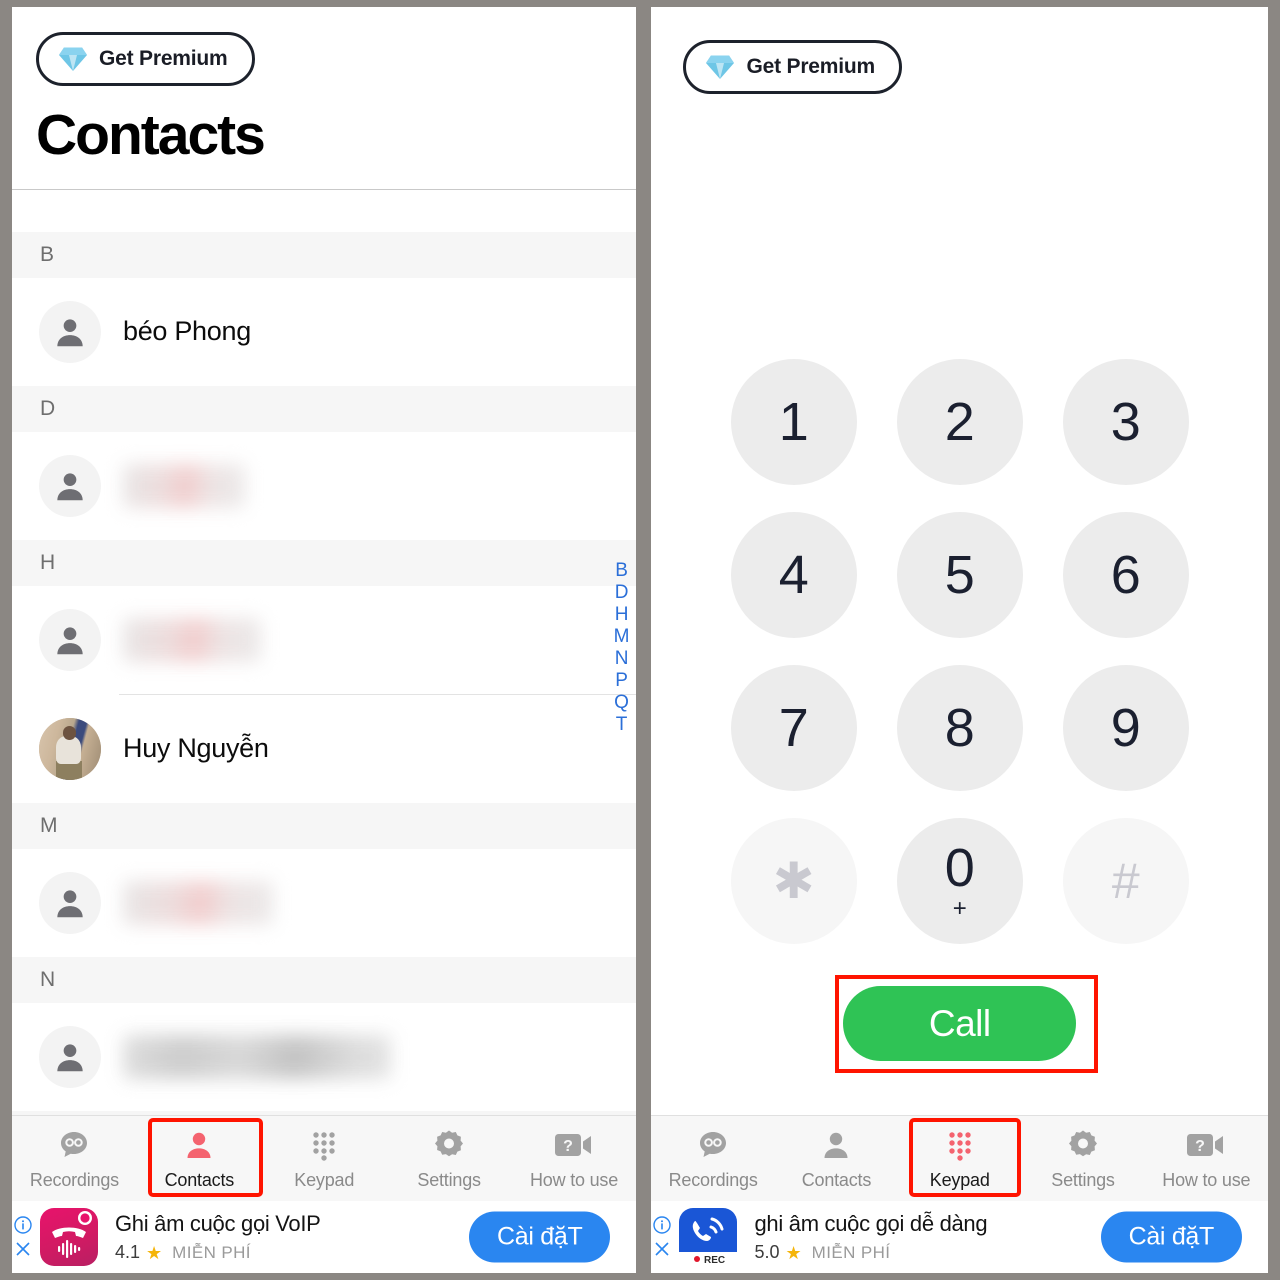  Describe the element at coordinates (959, 728) in the screenshot. I see `dialpad-key-8: 8` at that location.